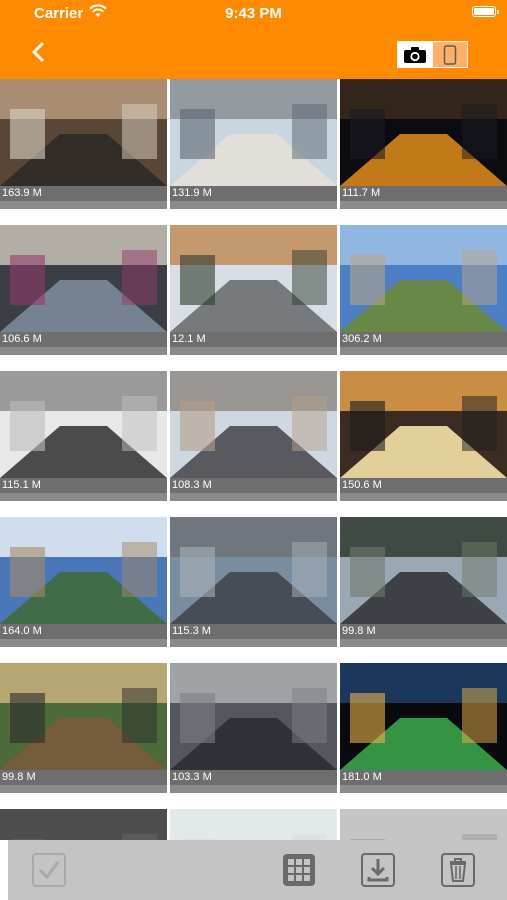 The height and width of the screenshot is (900, 507). I want to click on photo-cell: 111.7 M, so click(423, 144).